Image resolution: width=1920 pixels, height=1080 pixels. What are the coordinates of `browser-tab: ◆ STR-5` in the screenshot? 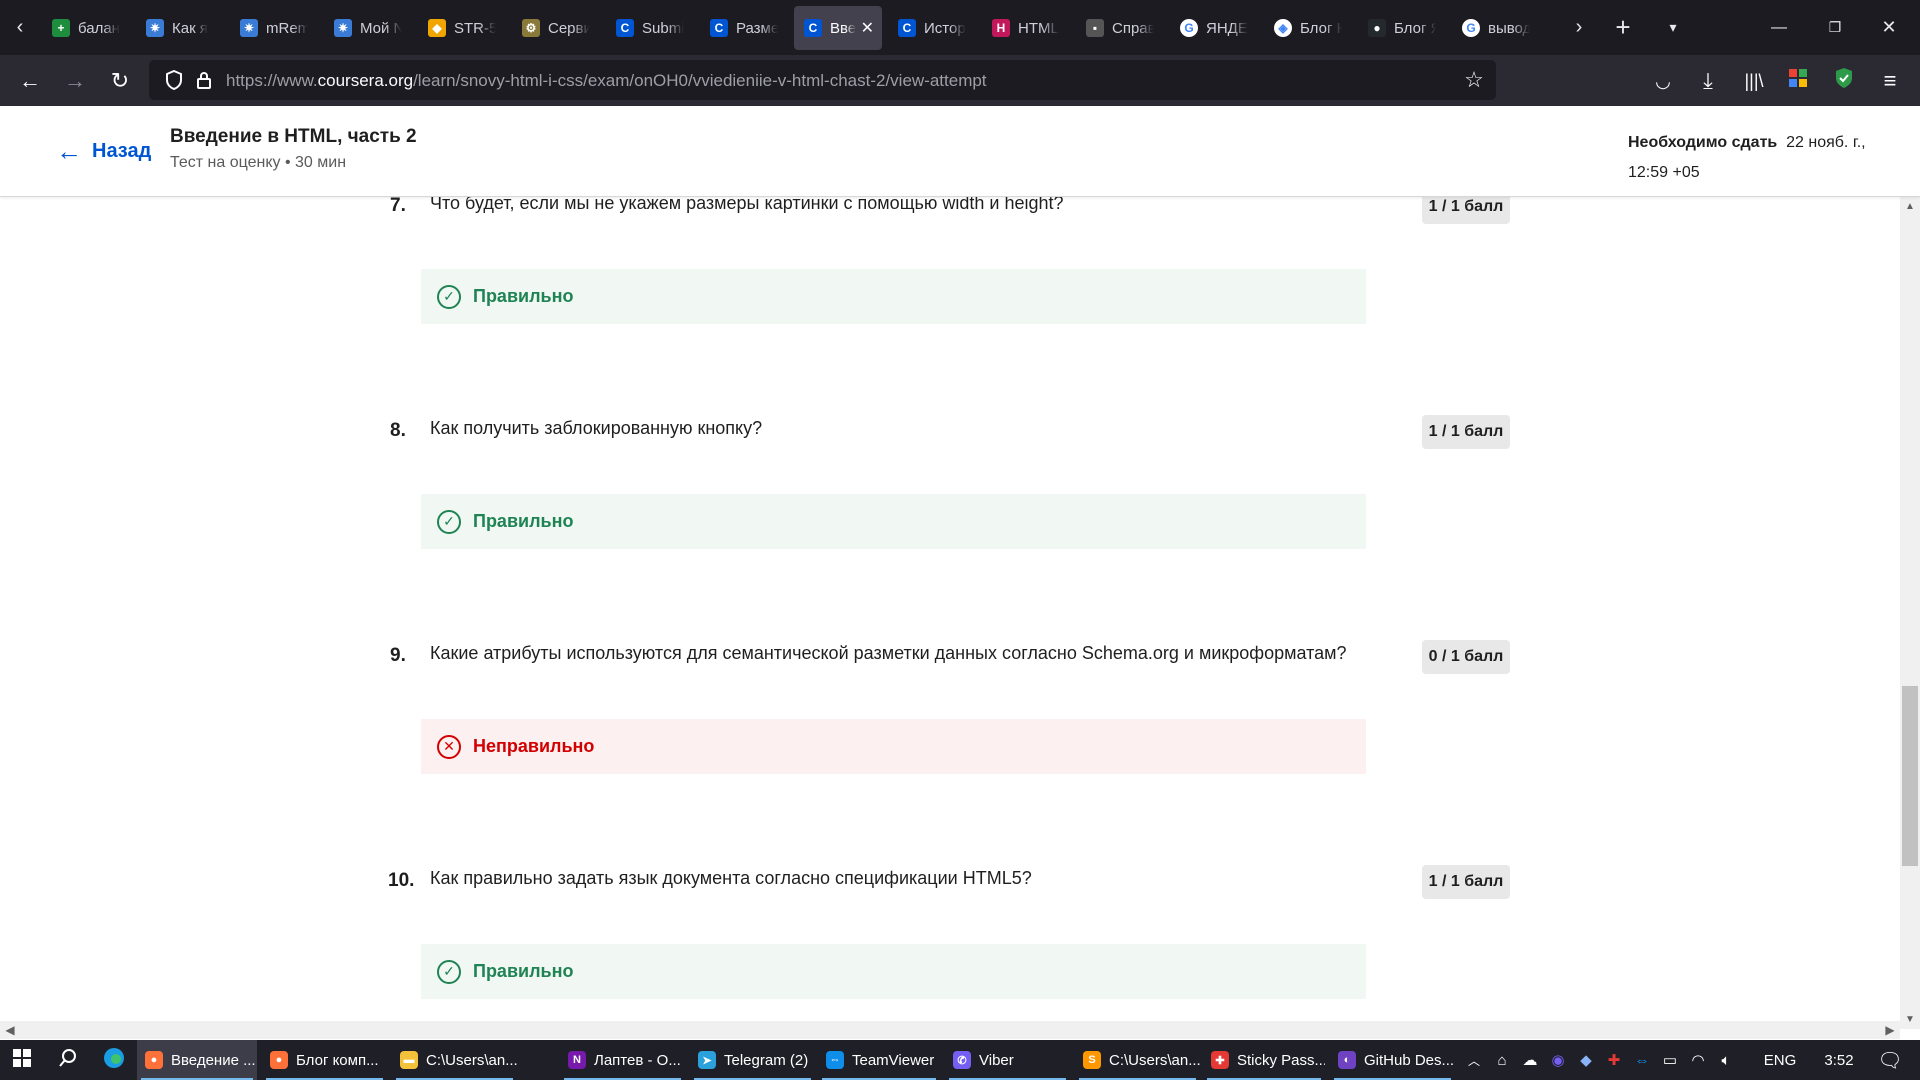 It's located at (462, 28).